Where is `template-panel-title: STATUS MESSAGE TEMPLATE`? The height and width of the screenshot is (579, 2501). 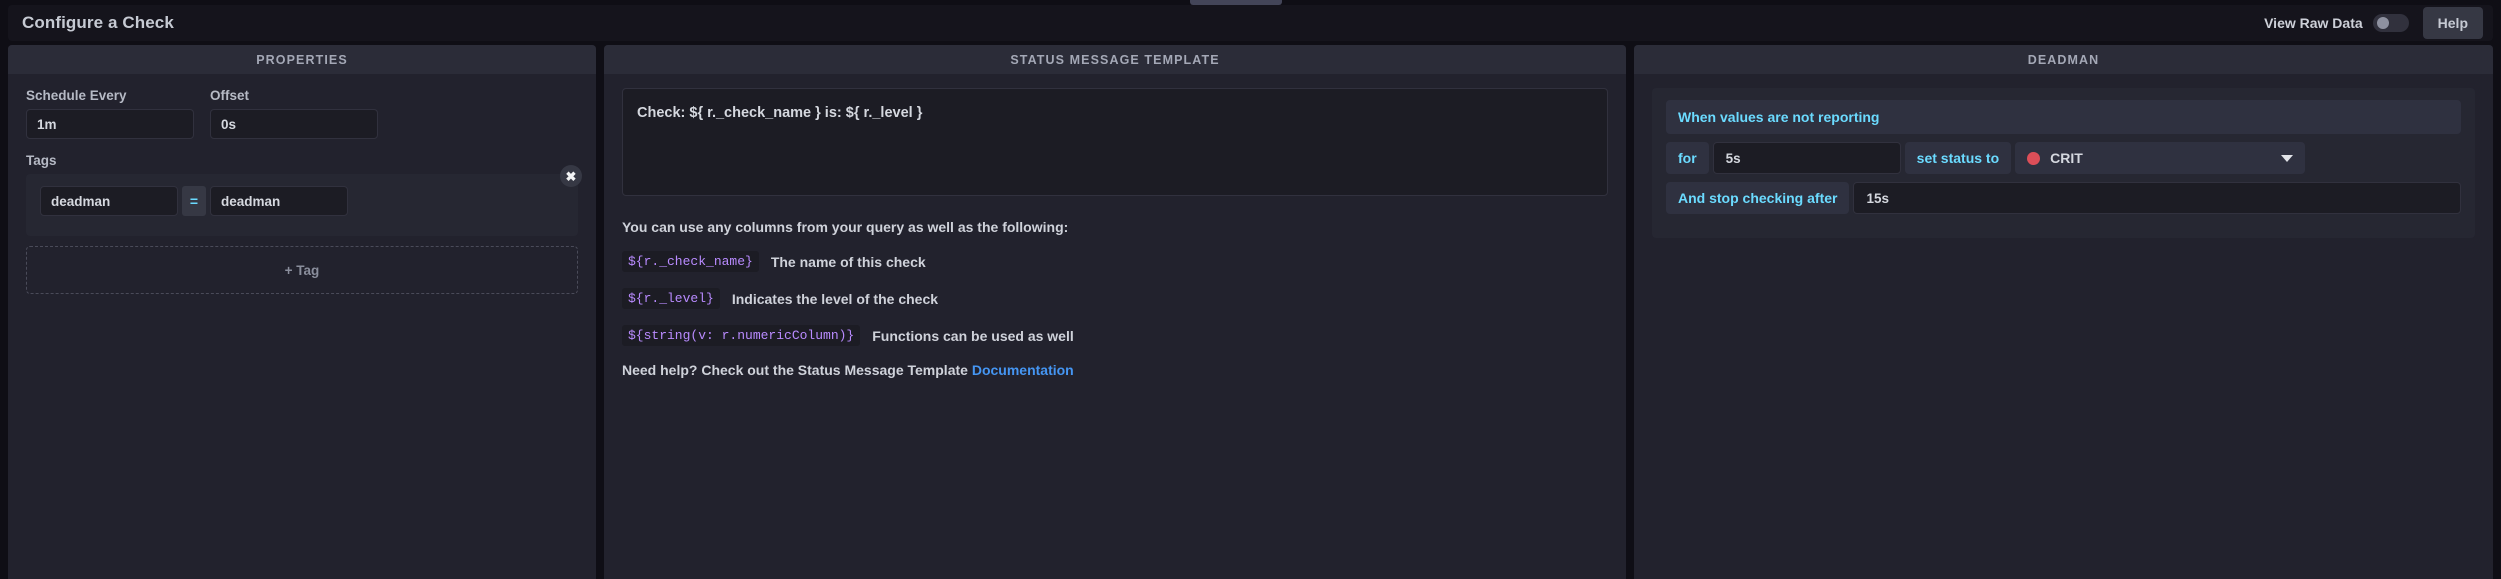
template-panel-title: STATUS MESSAGE TEMPLATE is located at coordinates (1115, 59).